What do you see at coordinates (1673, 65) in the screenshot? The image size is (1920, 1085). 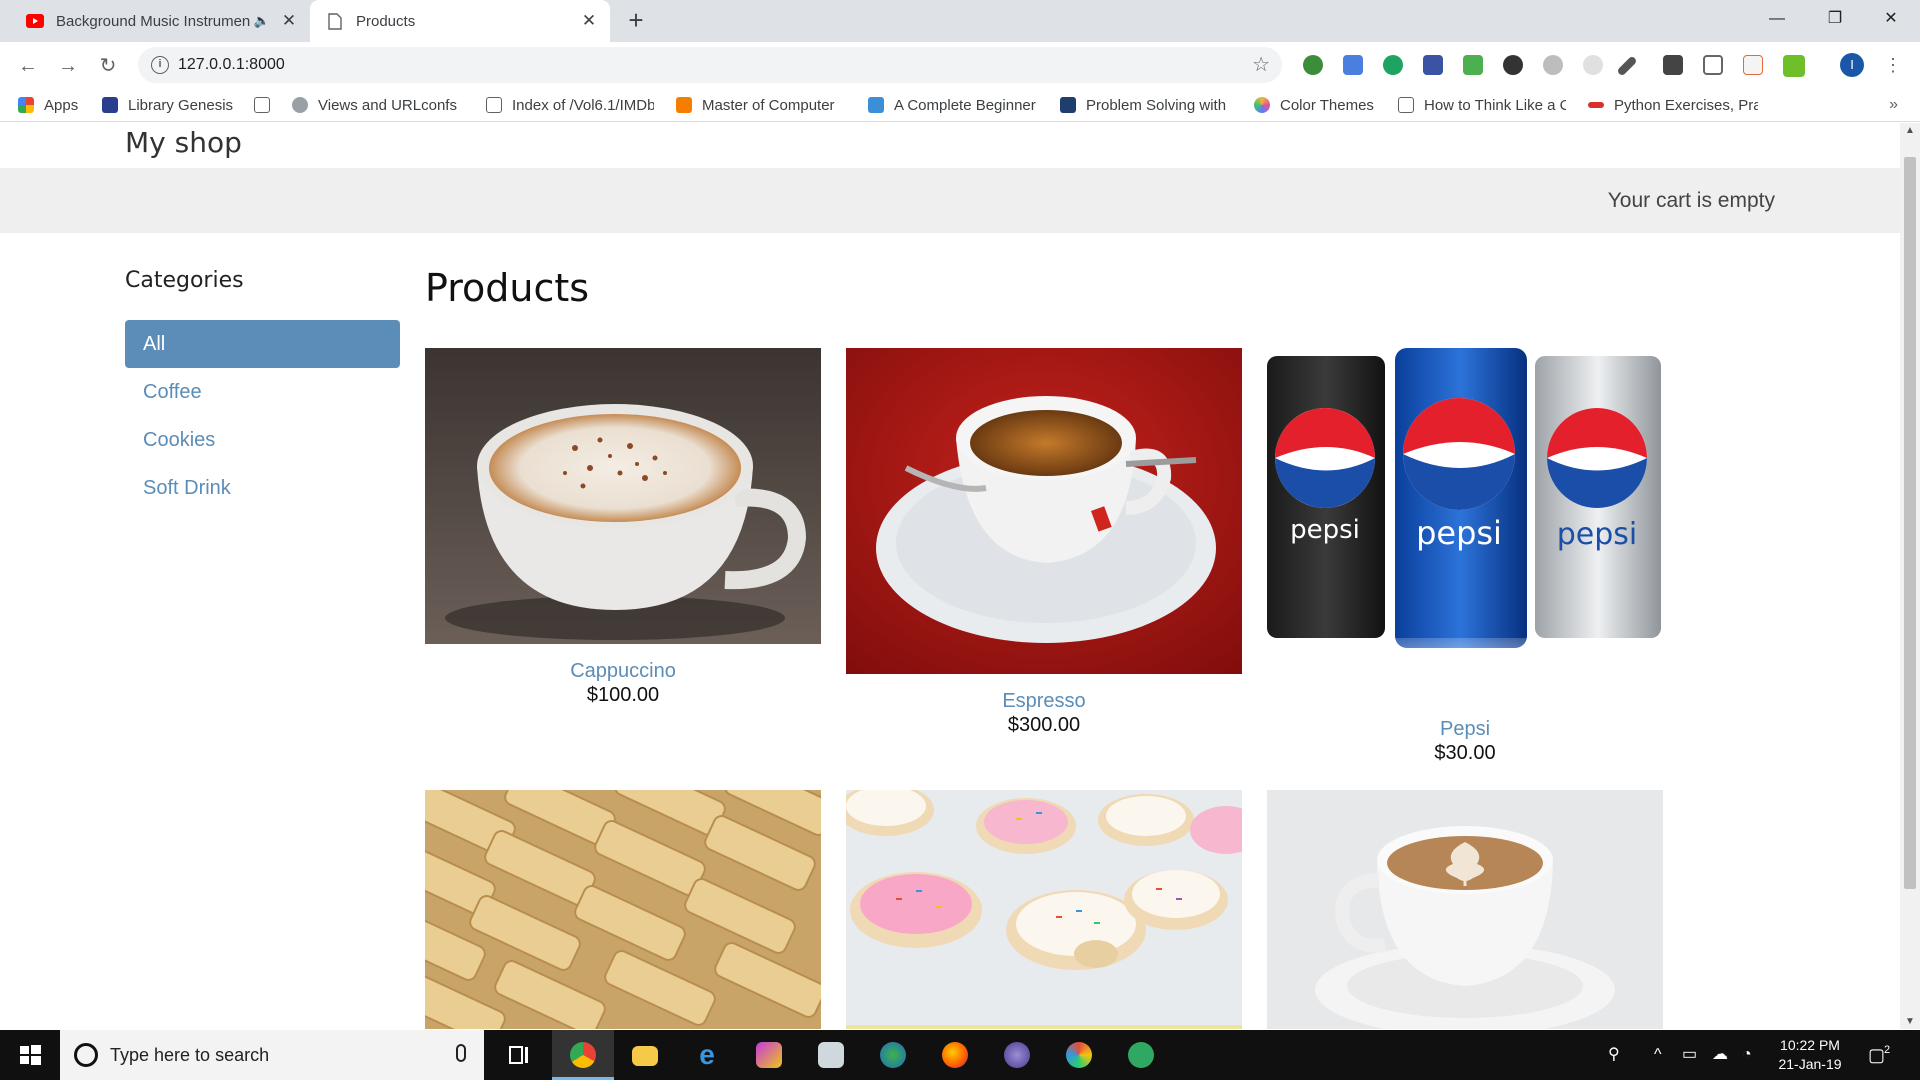 I see `extension-download-icon` at bounding box center [1673, 65].